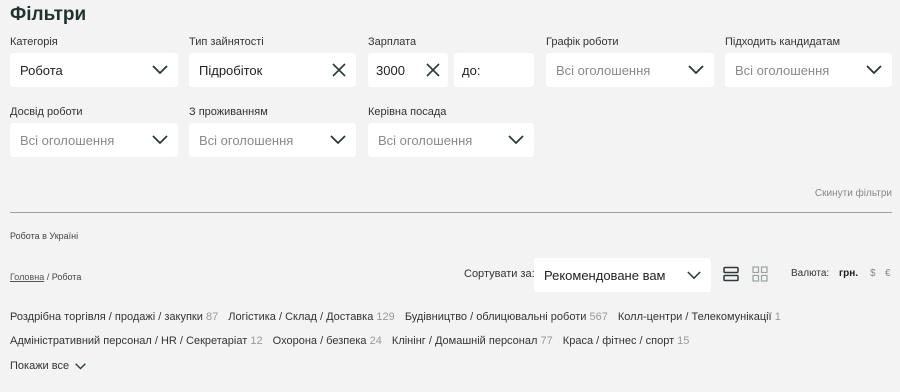  Describe the element at coordinates (853, 193) in the screenshot. I see `reset-filters-link: Скинути фільтри` at that location.